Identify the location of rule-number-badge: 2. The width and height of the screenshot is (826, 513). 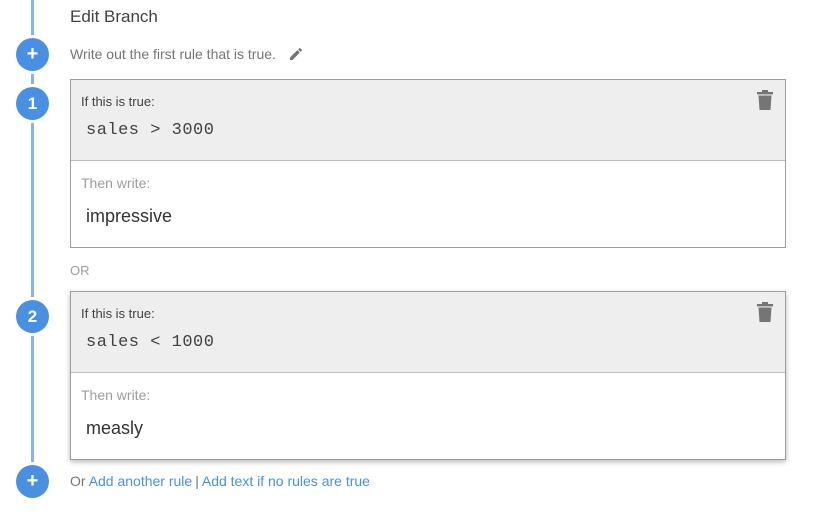
(32, 316).